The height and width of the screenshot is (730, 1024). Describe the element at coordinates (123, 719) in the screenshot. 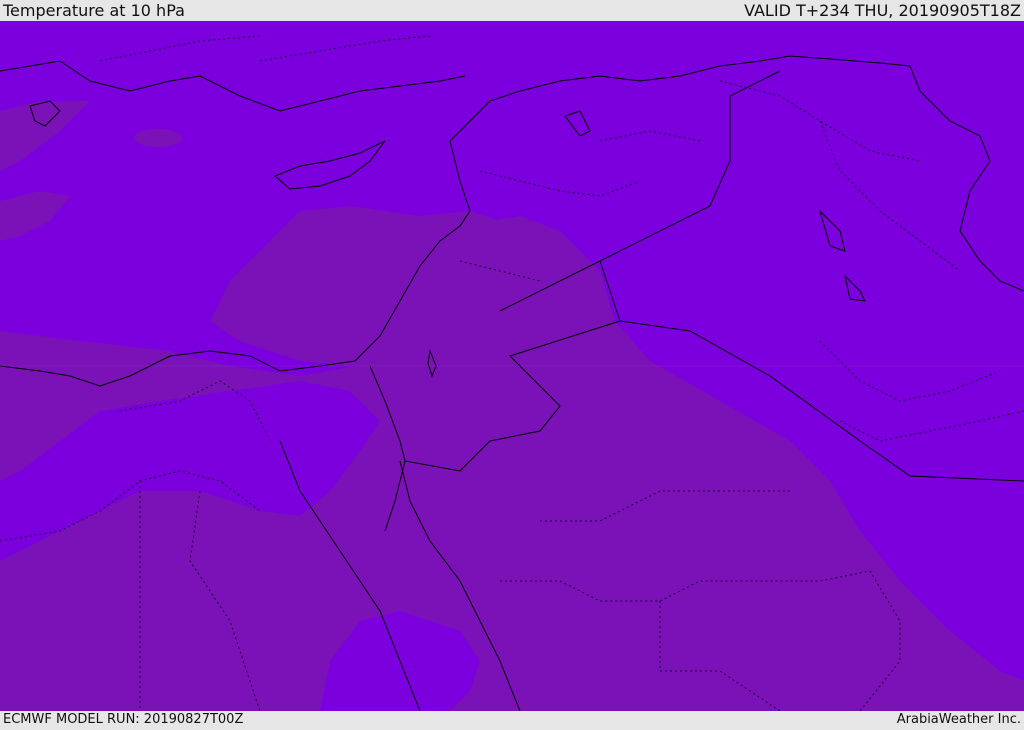

I see `model-run: ECMWF MODEL RUN: 20190827T00Z` at that location.